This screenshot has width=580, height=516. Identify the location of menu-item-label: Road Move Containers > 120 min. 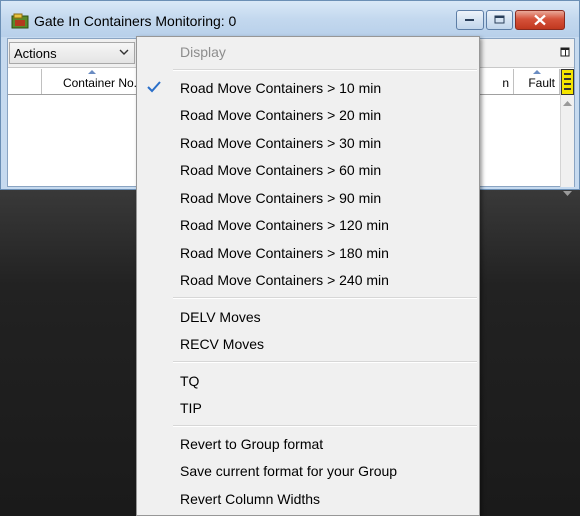
(284, 225).